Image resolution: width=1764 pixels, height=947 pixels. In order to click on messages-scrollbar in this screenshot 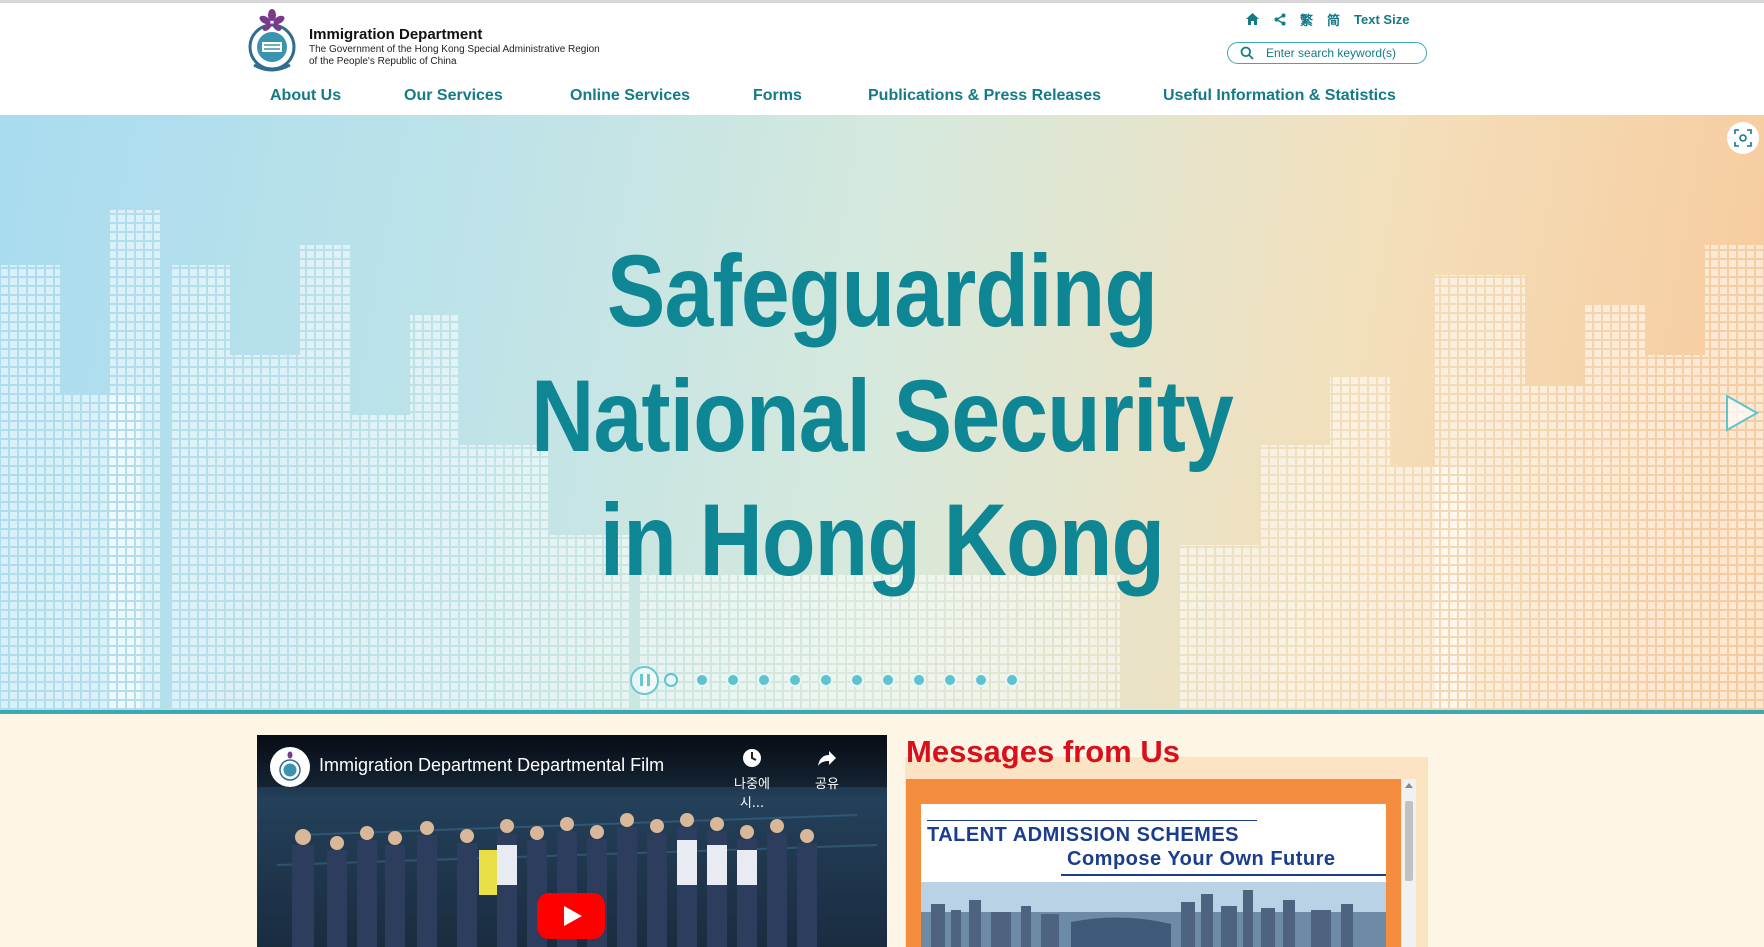, I will do `click(1409, 863)`.